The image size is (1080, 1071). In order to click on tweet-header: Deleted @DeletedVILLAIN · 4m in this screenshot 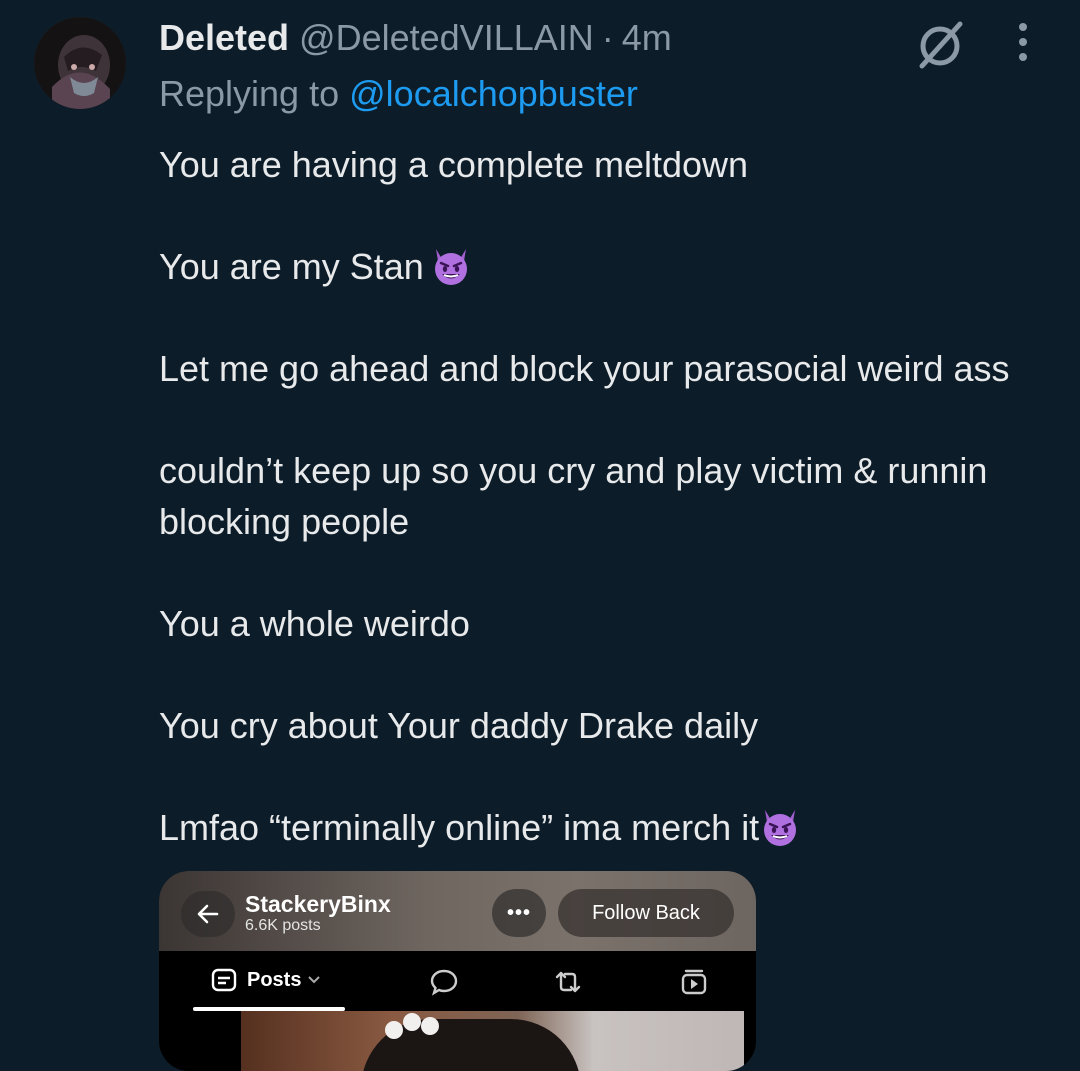, I will do `click(415, 38)`.